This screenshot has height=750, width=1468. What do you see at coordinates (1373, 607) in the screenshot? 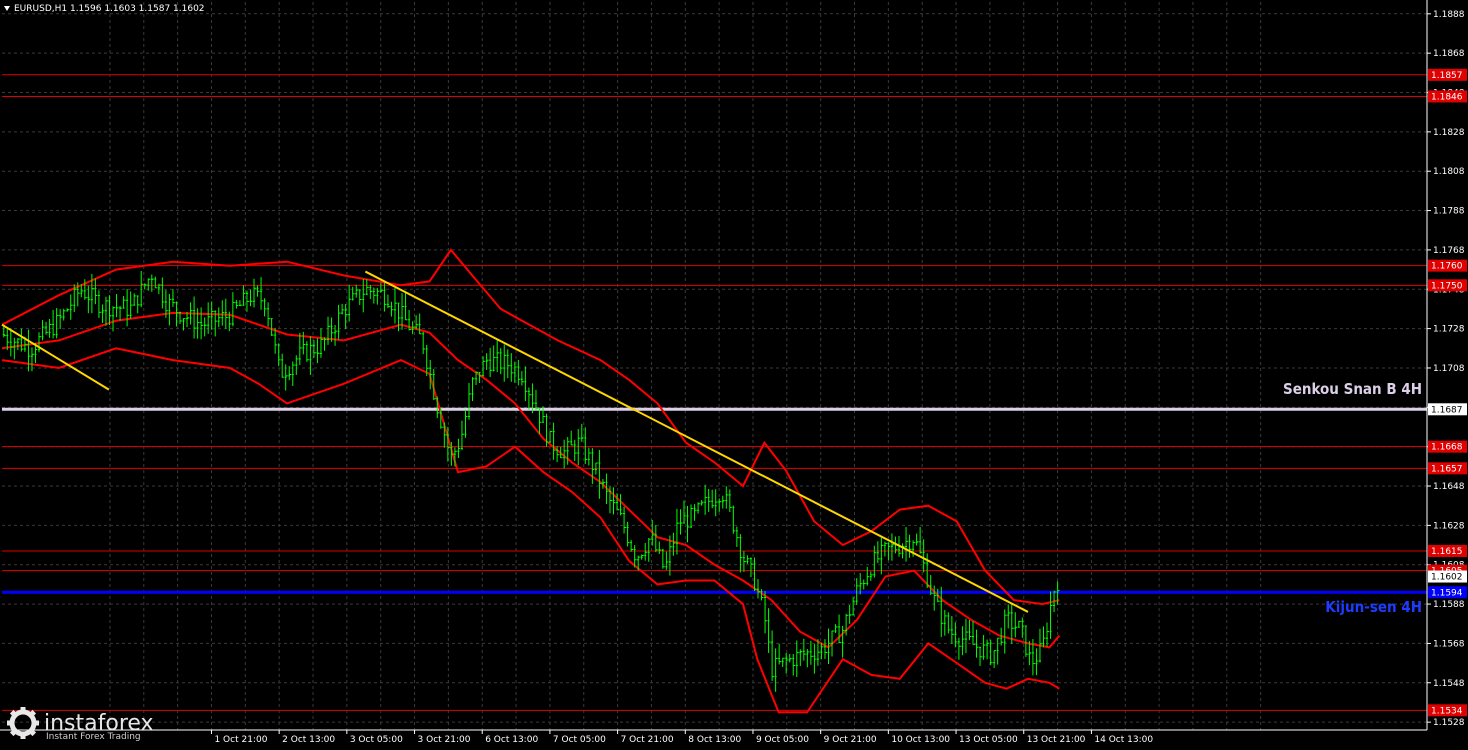
I see `kijun-sen-label: Kijun-sen 4H` at bounding box center [1373, 607].